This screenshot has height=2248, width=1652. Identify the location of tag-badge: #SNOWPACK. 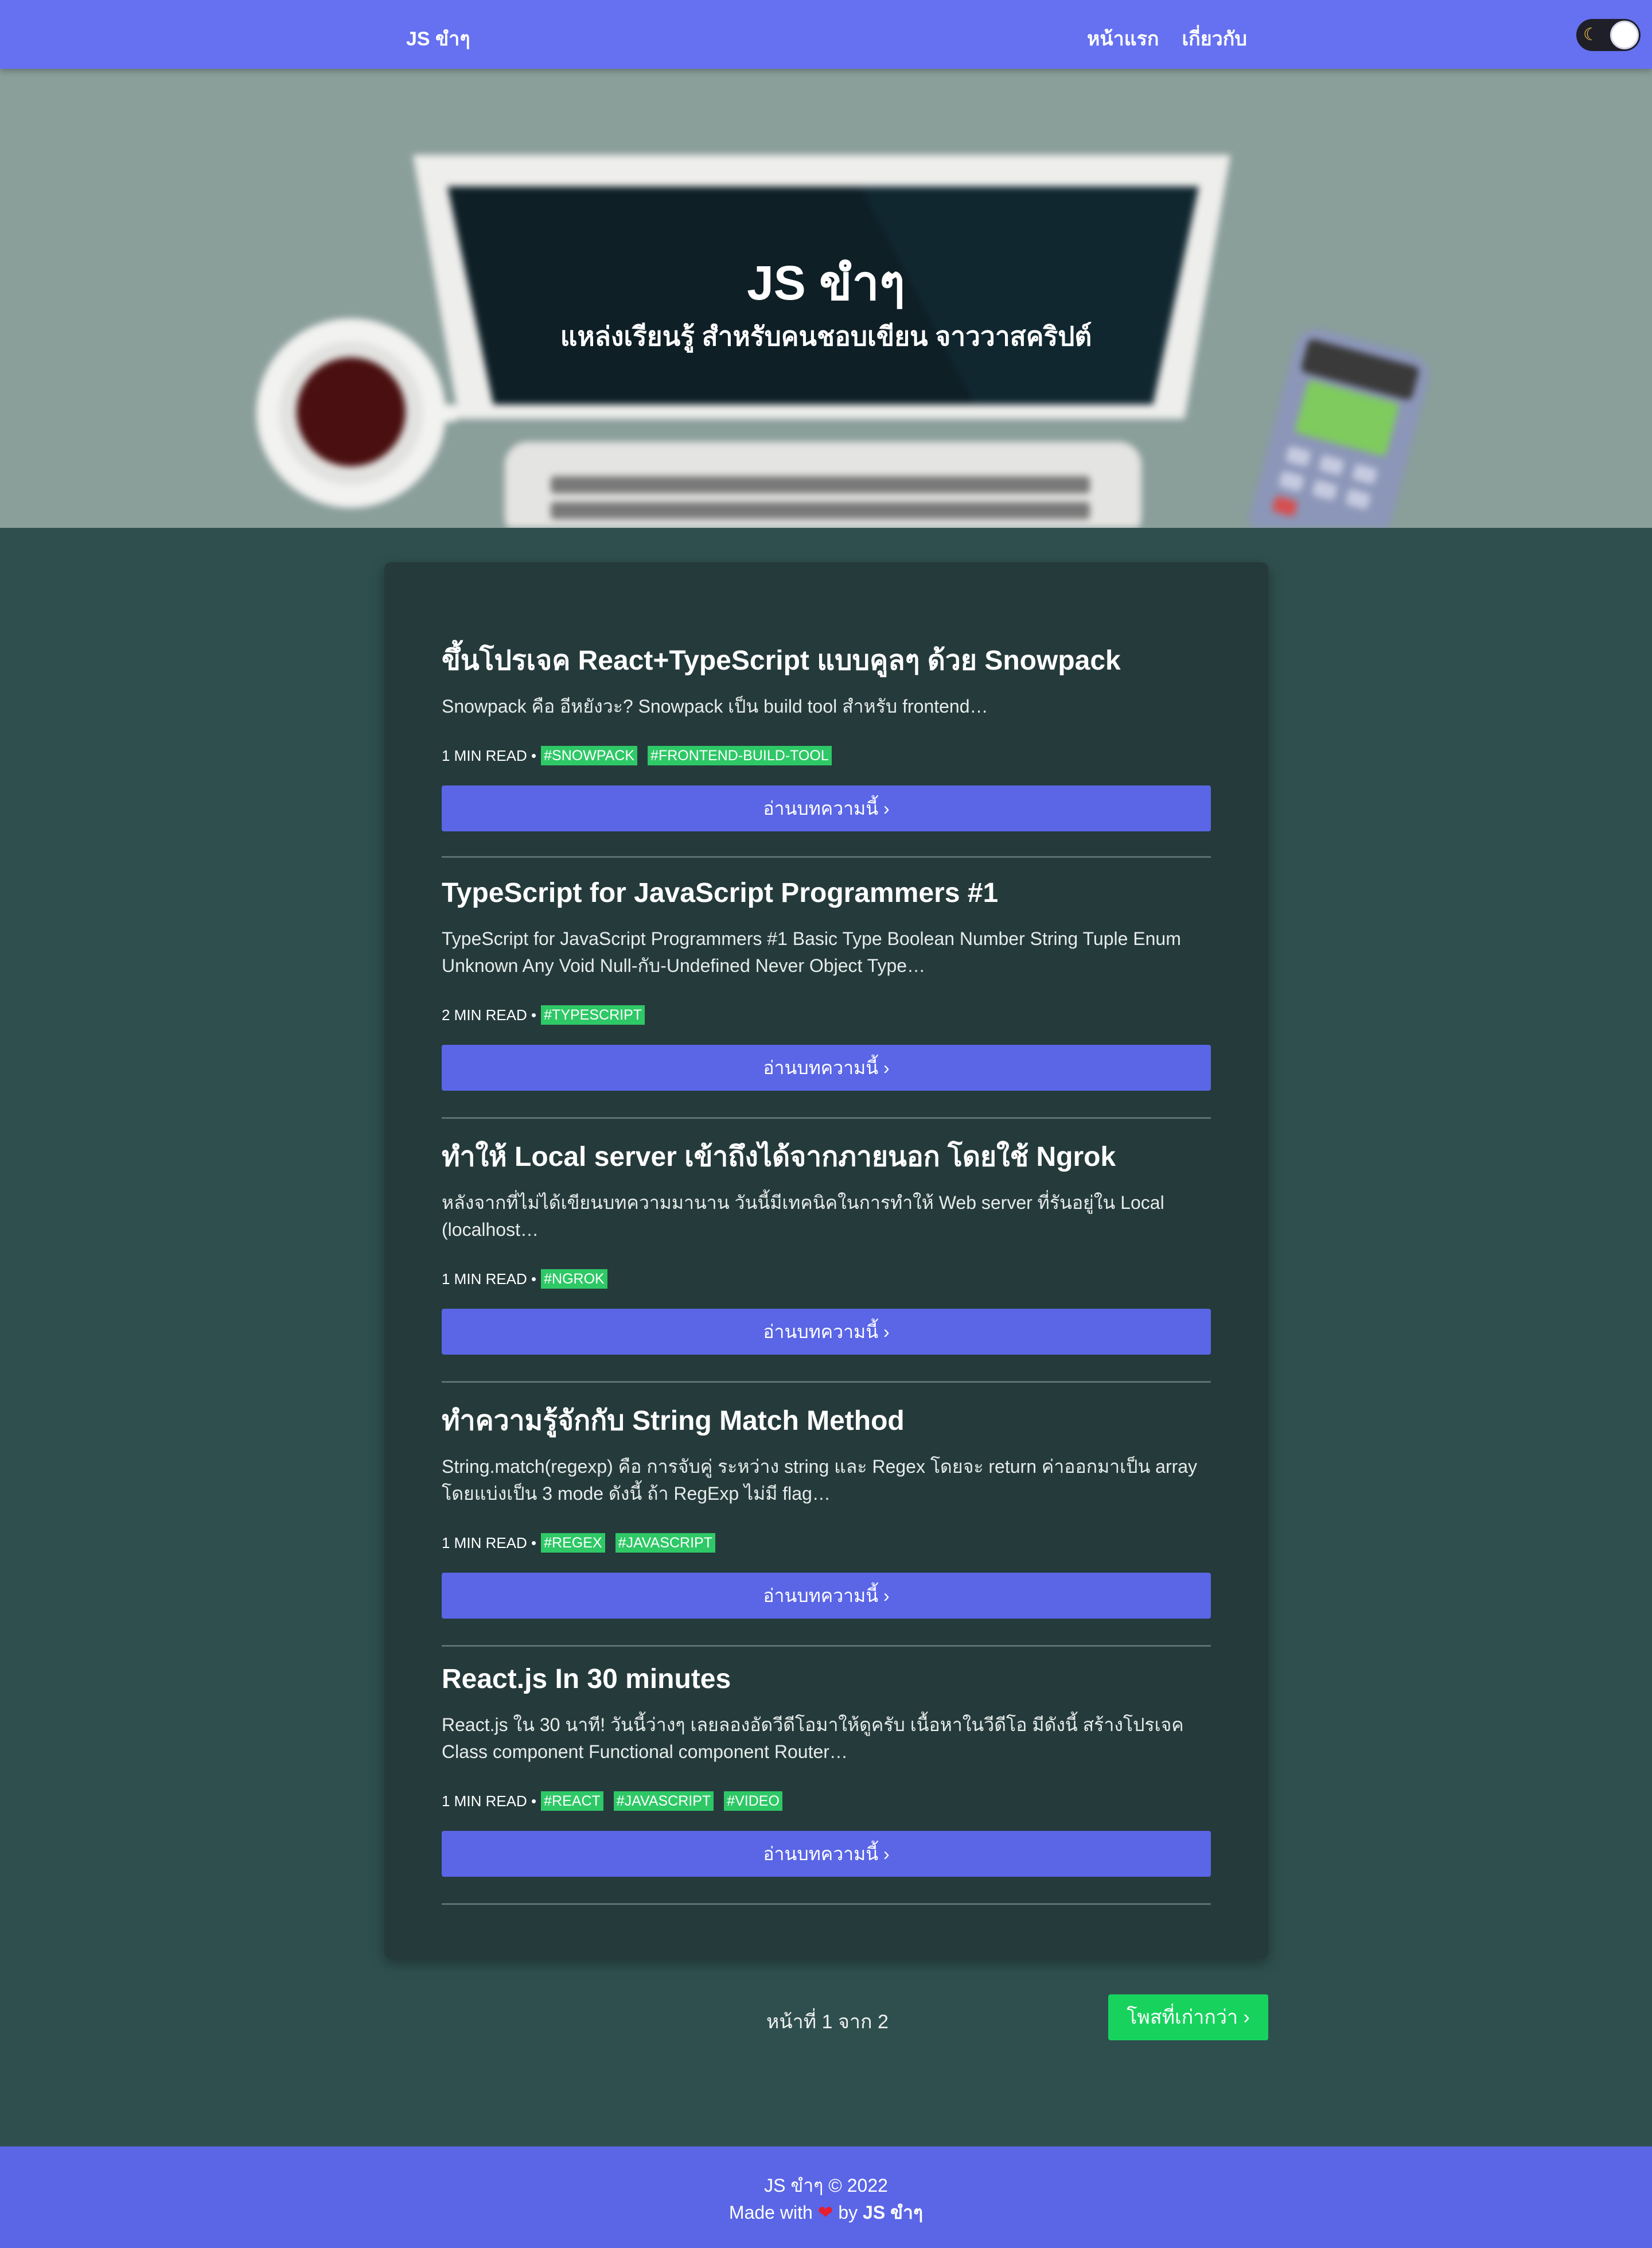
(589, 755).